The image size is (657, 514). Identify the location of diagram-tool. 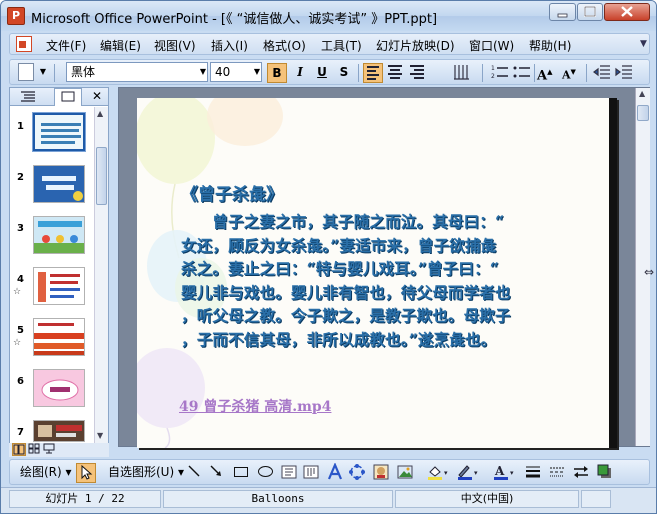
(357, 473).